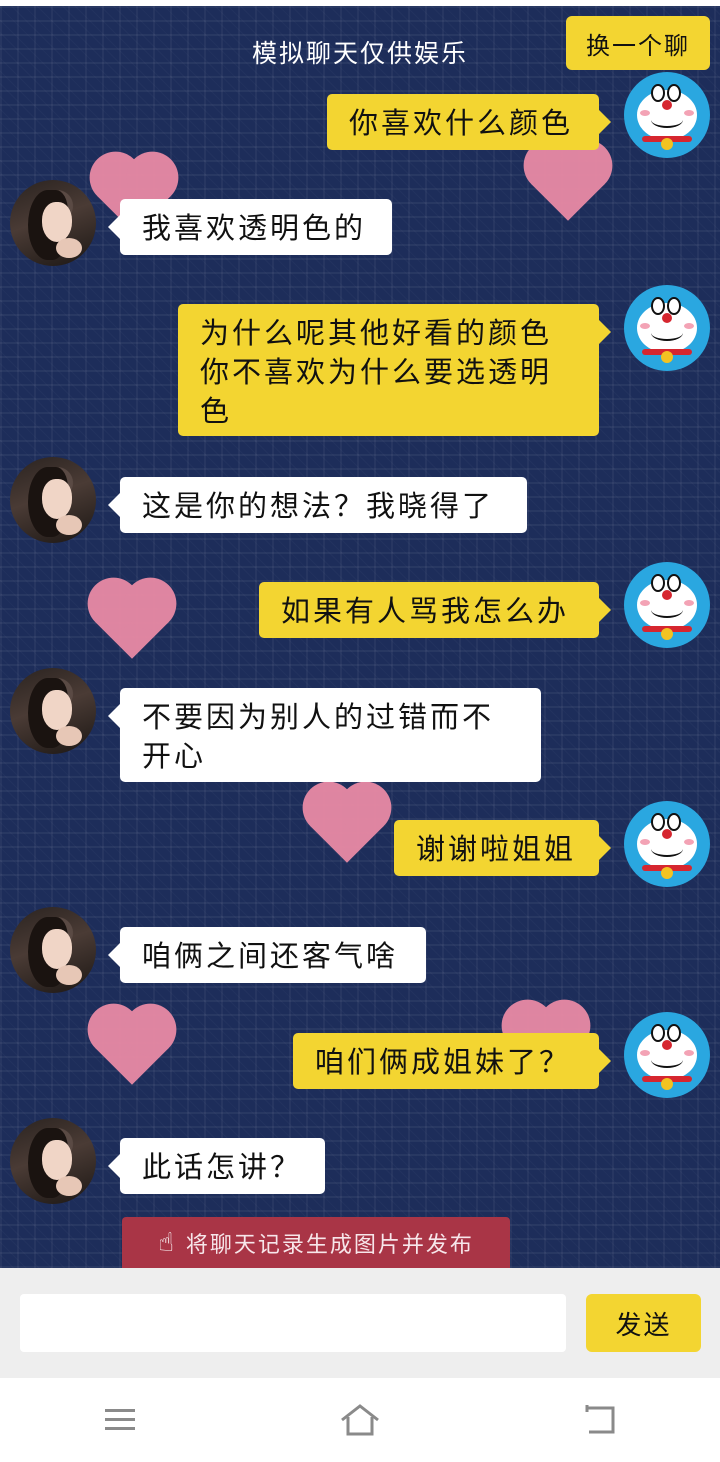 Image resolution: width=720 pixels, height=1462 pixels. Describe the element at coordinates (360, 3) in the screenshot. I see `status-bar-strip` at that location.